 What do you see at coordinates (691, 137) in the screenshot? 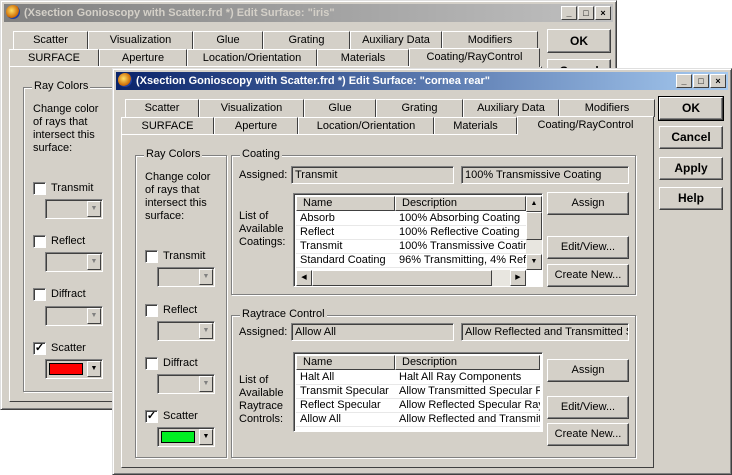
I see `cancel-button: Cancel` at bounding box center [691, 137].